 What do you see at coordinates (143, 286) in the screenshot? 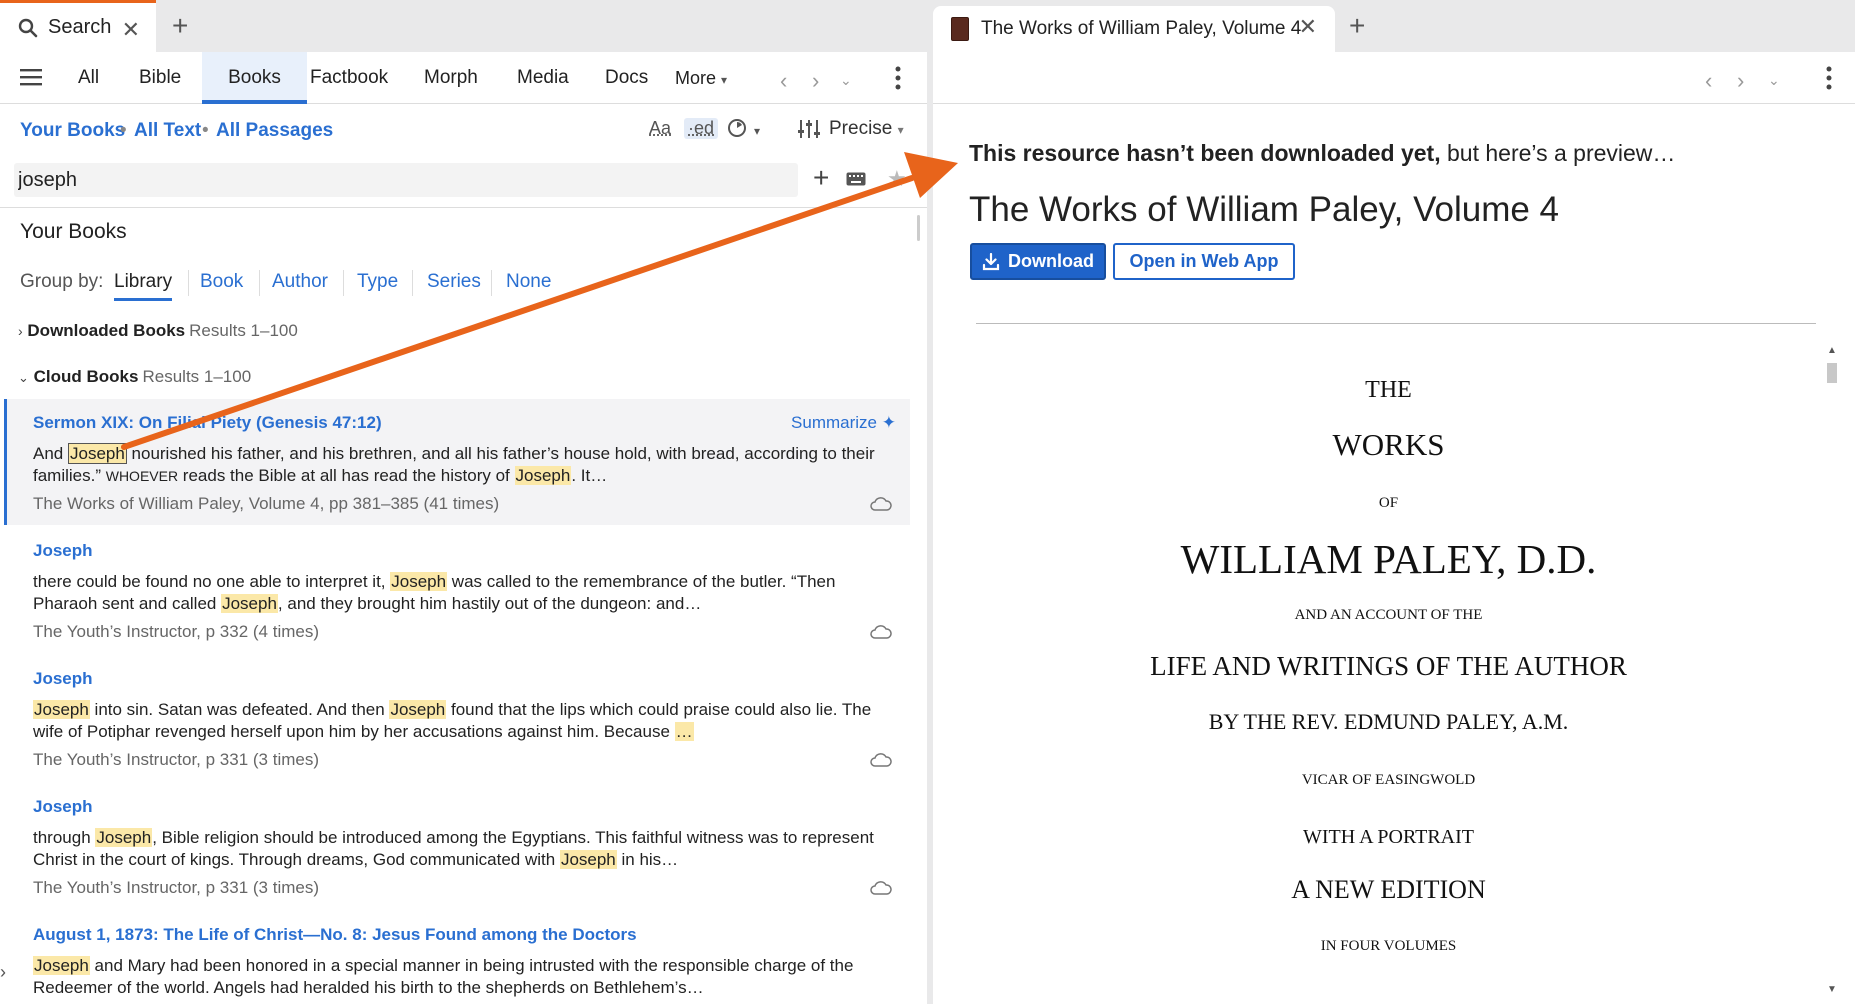
I see `group-library: Library` at bounding box center [143, 286].